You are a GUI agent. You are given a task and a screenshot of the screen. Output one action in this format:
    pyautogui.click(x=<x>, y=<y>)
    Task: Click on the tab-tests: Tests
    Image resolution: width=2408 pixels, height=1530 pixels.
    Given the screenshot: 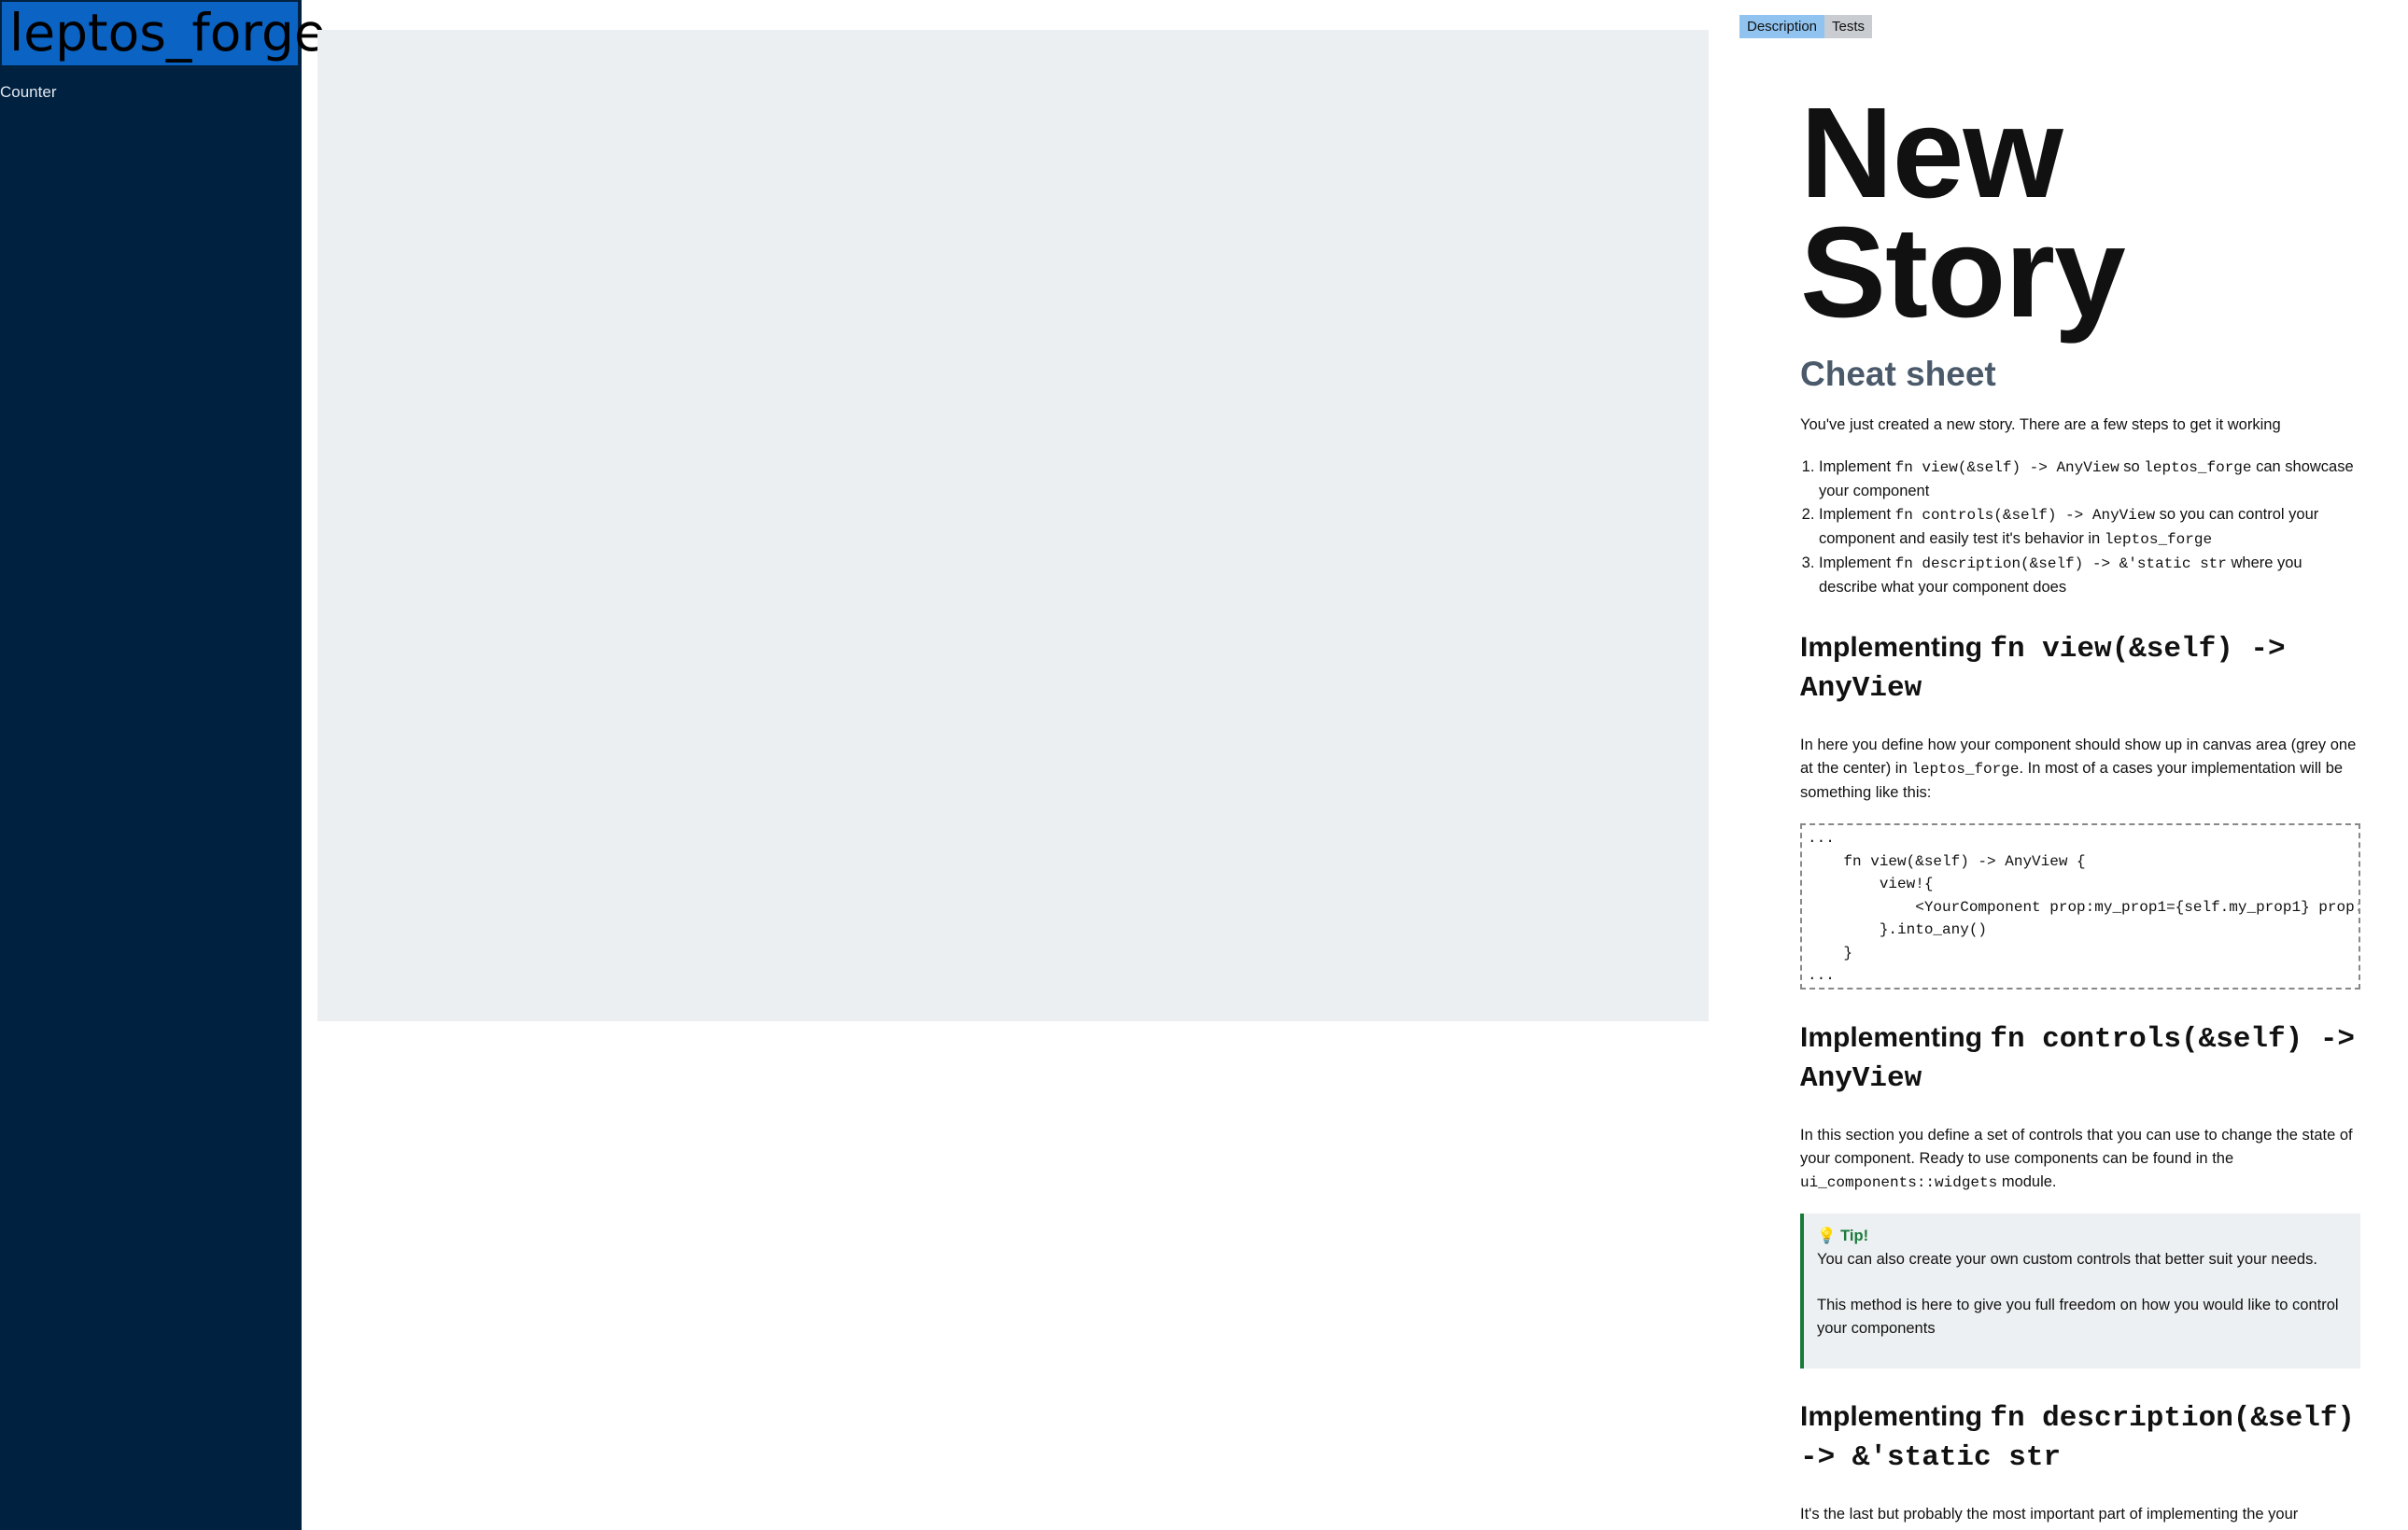 What is the action you would take?
    pyautogui.click(x=1848, y=26)
    